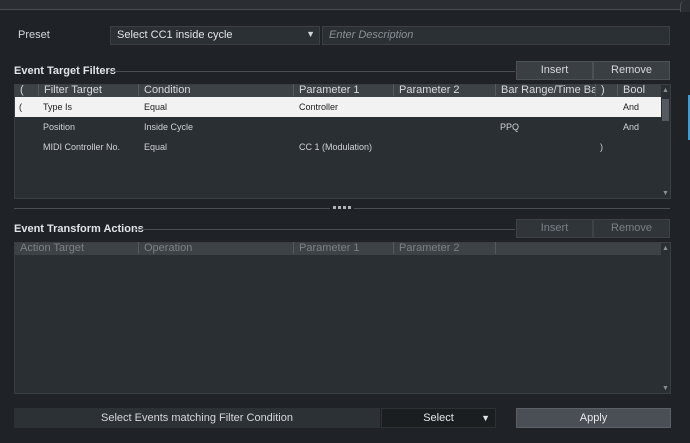  Describe the element at coordinates (665, 110) in the screenshot. I see `scrollbar-thumb` at that location.